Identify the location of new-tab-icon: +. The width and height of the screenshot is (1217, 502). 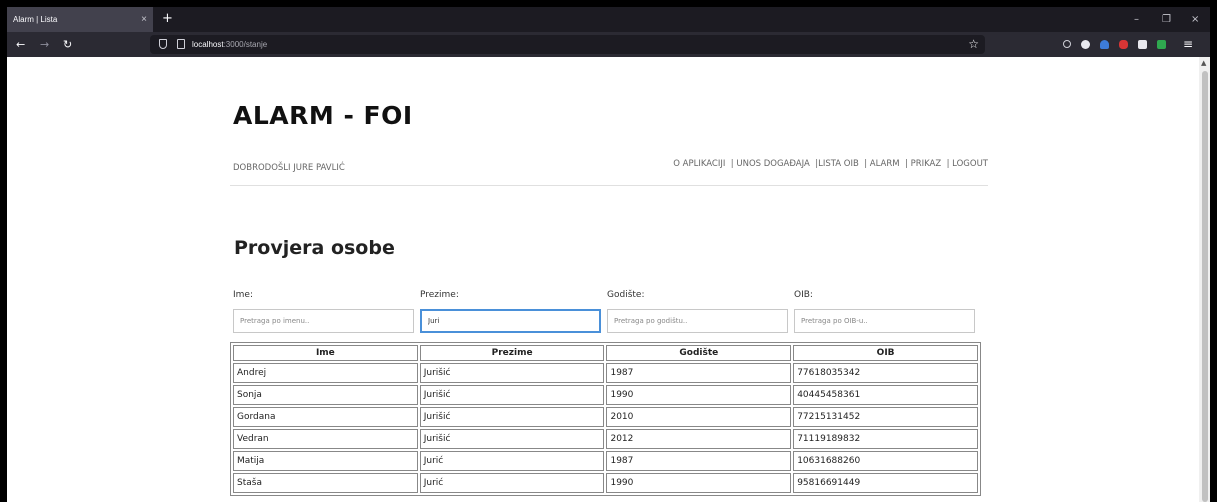
(167, 19).